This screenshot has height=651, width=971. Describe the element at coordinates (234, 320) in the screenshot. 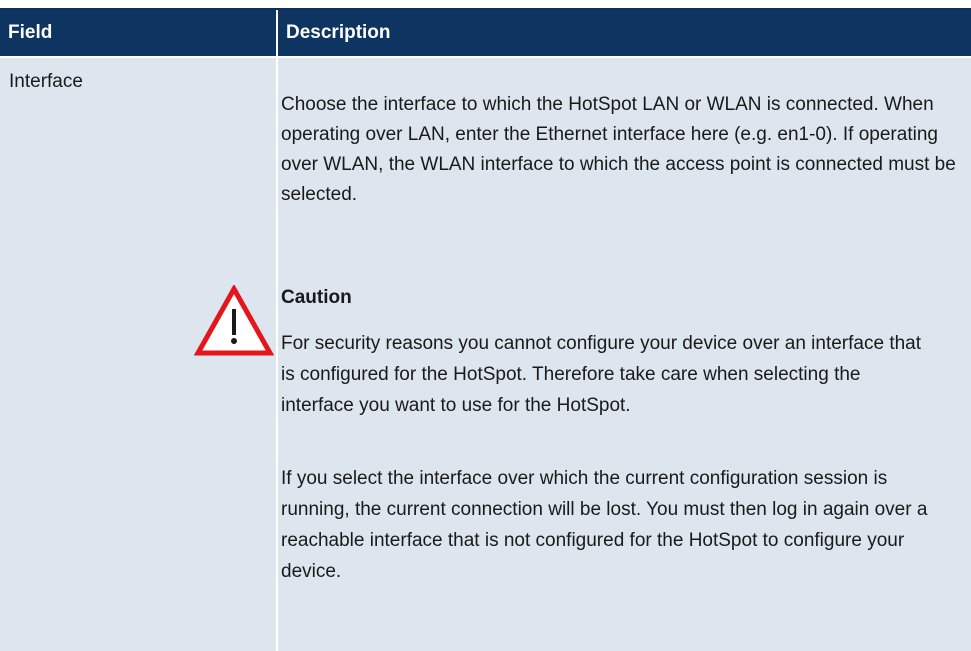

I see `warning-triangle-icon` at that location.